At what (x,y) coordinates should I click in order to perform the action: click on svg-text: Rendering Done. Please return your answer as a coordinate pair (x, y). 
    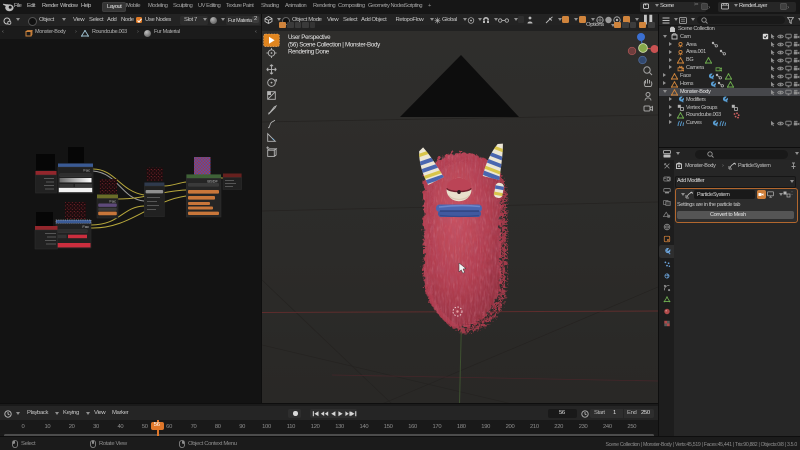
    Looking at the image, I should click on (309, 52).